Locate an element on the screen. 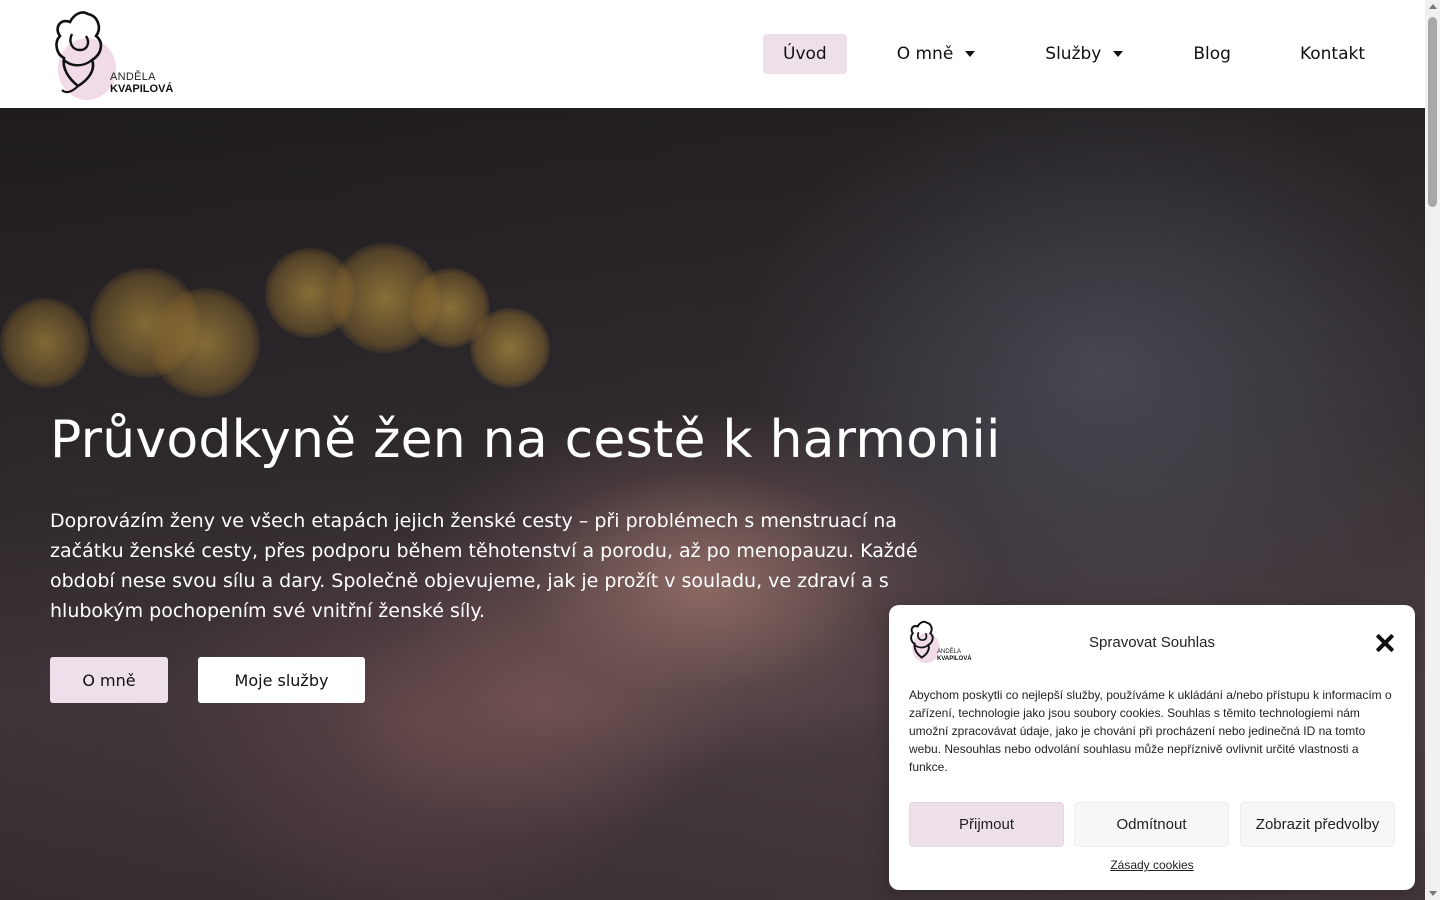  cookie-dialog-title: Spravovat Souhlas is located at coordinates (1152, 642).